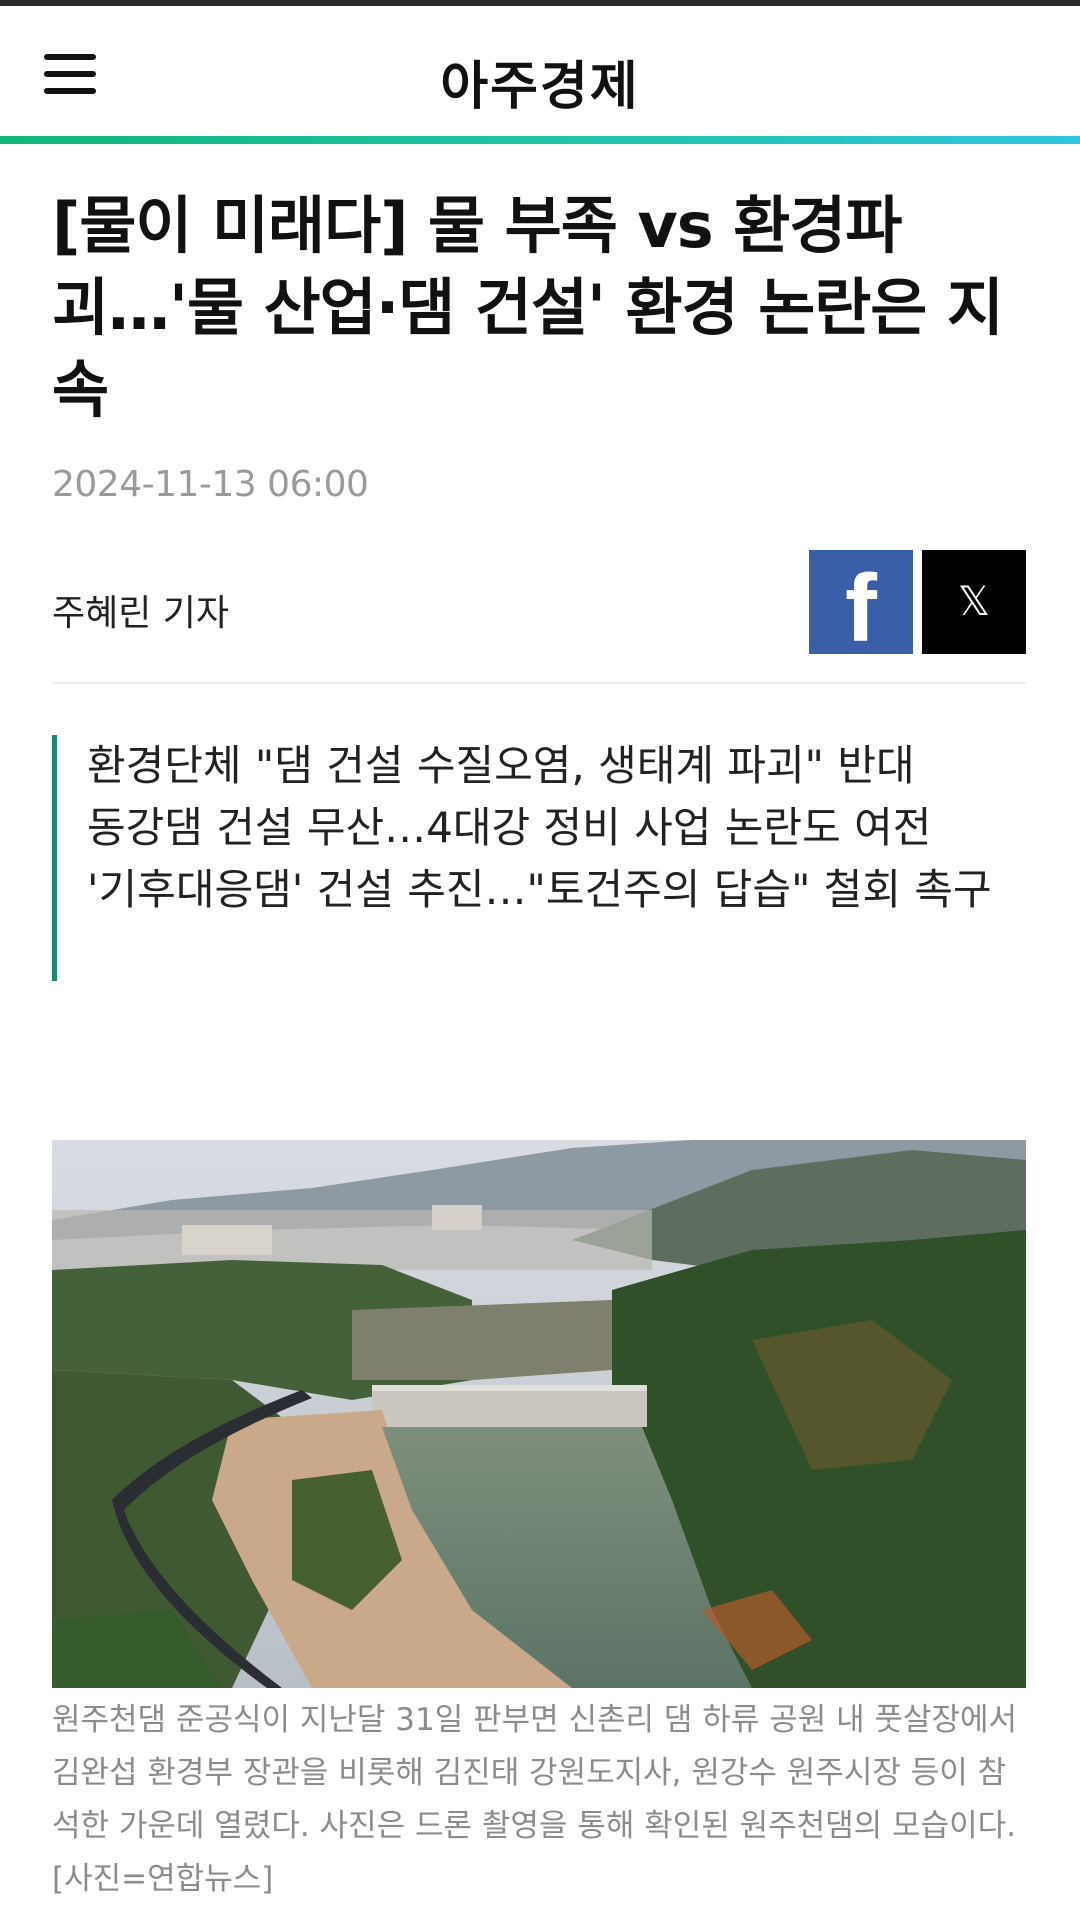 This screenshot has height=1914, width=1080. I want to click on site-logo: 아주경제, so click(540, 81).